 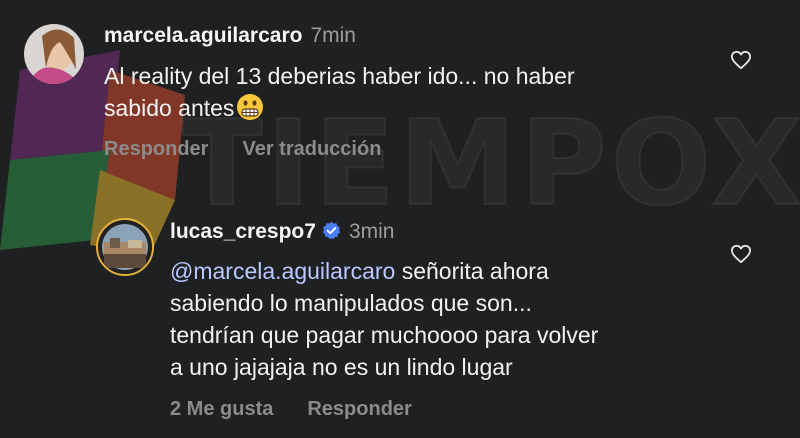 What do you see at coordinates (250, 107) in the screenshot?
I see `grimacing-face-icon` at bounding box center [250, 107].